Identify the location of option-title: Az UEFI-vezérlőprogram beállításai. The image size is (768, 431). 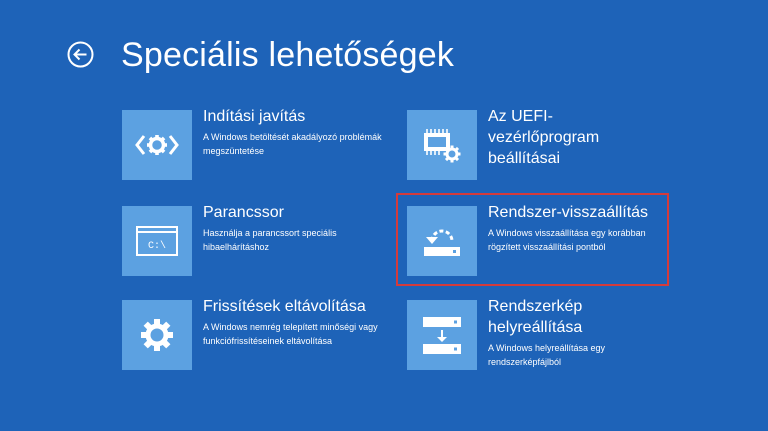
(544, 137).